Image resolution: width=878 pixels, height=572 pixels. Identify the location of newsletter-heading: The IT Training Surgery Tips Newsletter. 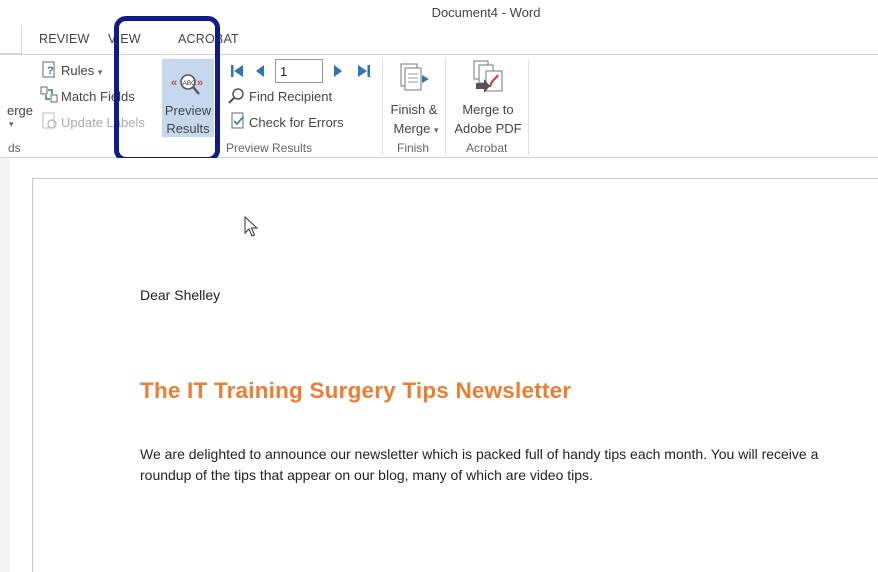
(356, 390).